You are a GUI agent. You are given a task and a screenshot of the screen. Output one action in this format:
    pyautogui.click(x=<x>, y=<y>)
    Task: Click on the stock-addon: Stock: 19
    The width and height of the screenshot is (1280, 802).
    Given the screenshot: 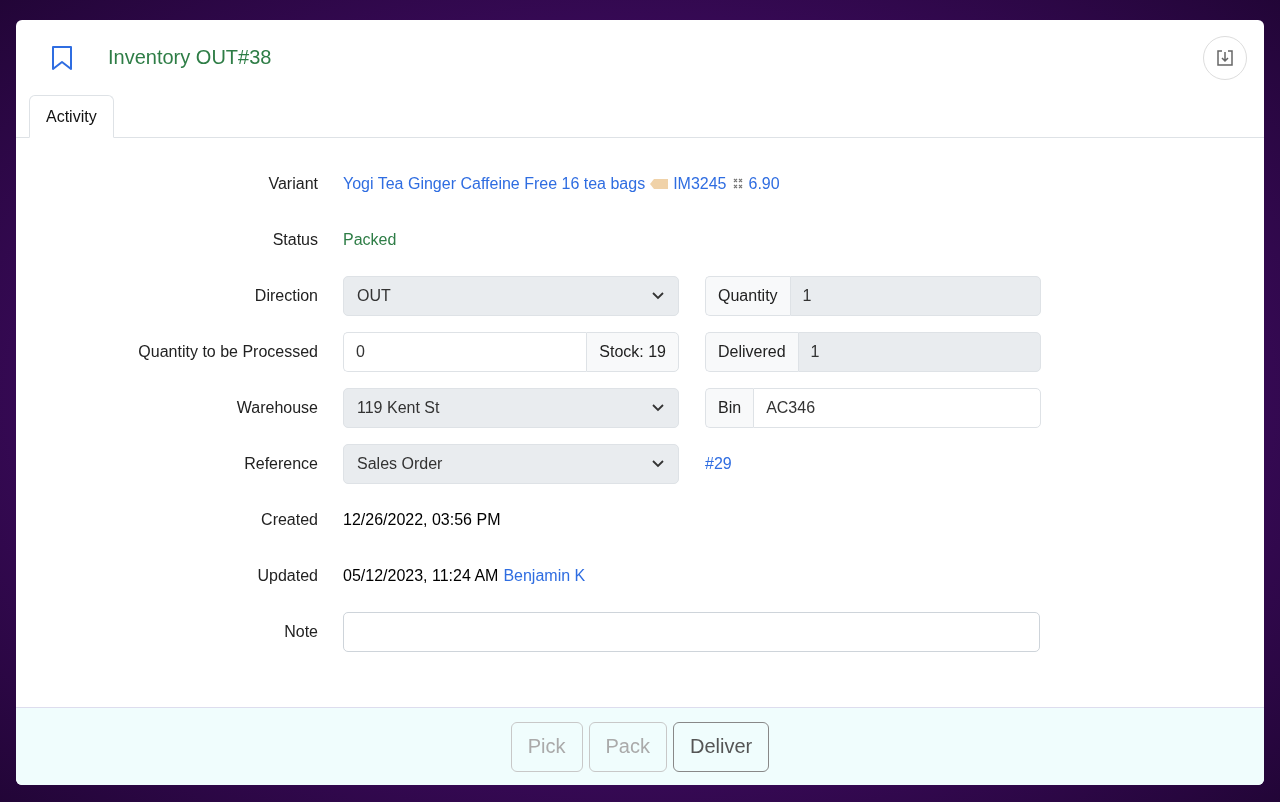 What is the action you would take?
    pyautogui.click(x=632, y=352)
    